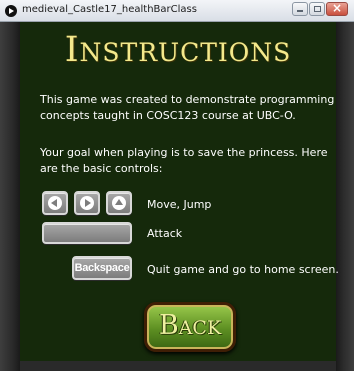  I want to click on backspace-key-icon: Backspace, so click(102, 268).